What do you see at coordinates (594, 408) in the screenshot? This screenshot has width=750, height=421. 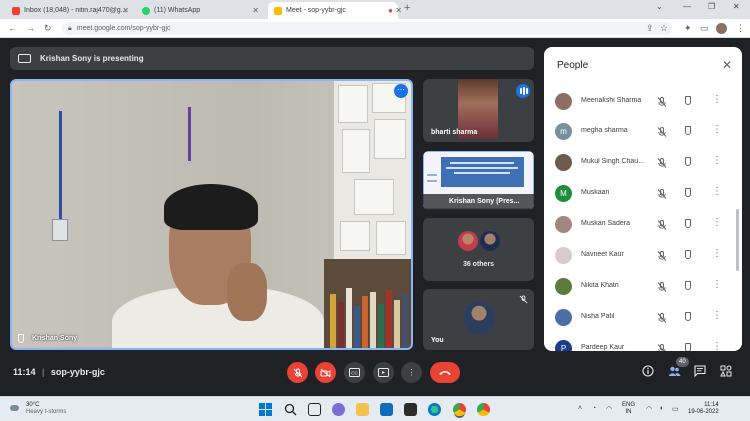 I see `network-icon: ◔` at bounding box center [594, 408].